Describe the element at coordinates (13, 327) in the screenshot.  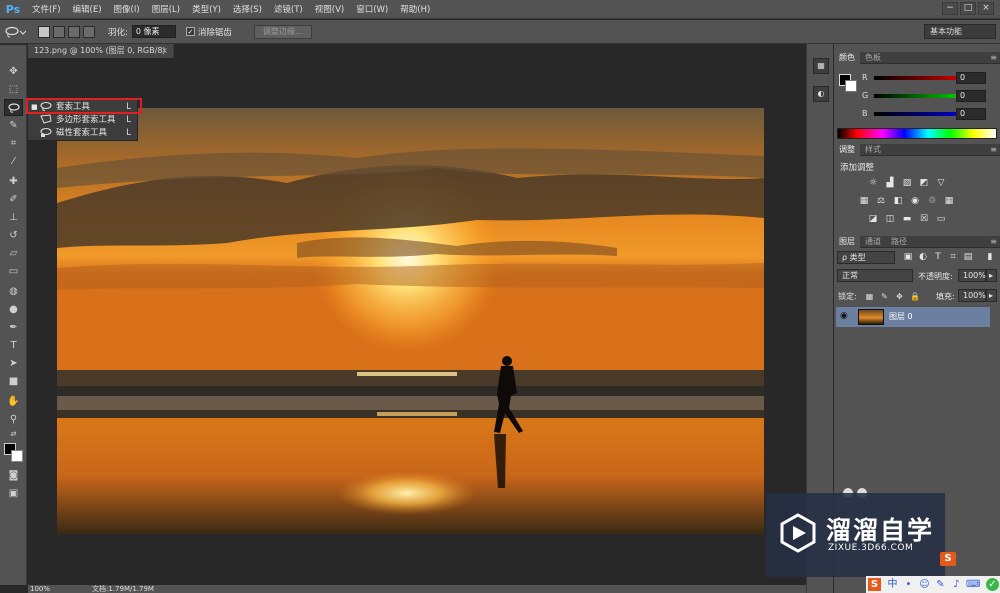
I see `pen-tool-icon: ✒` at that location.